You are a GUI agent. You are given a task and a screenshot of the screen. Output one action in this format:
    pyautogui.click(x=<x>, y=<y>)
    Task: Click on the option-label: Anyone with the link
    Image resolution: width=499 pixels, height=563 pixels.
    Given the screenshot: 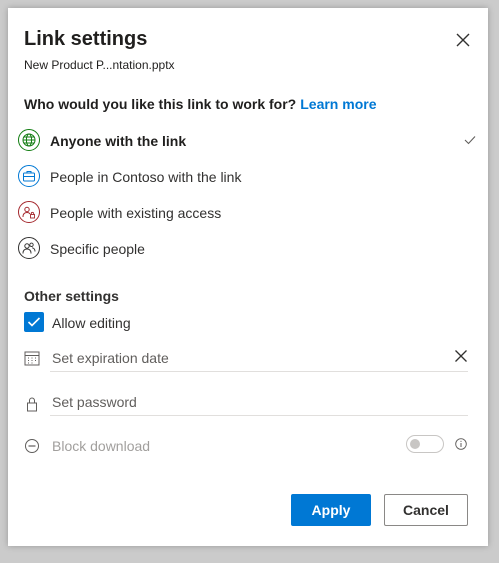 What is the action you would take?
    pyautogui.click(x=118, y=141)
    